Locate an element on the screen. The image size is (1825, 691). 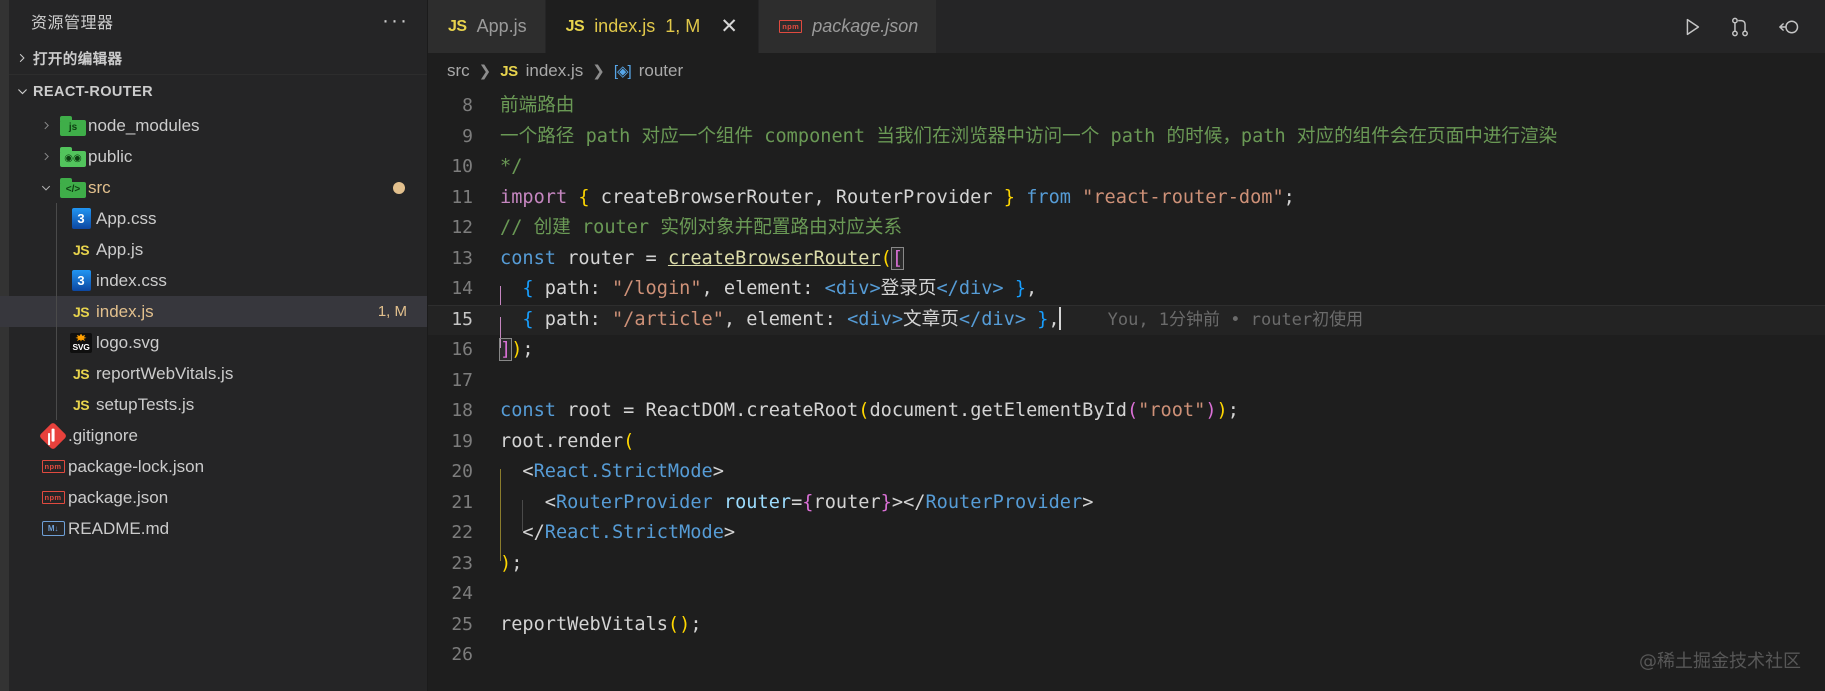
symbol-object-icon: [◈] is located at coordinates (622, 71).